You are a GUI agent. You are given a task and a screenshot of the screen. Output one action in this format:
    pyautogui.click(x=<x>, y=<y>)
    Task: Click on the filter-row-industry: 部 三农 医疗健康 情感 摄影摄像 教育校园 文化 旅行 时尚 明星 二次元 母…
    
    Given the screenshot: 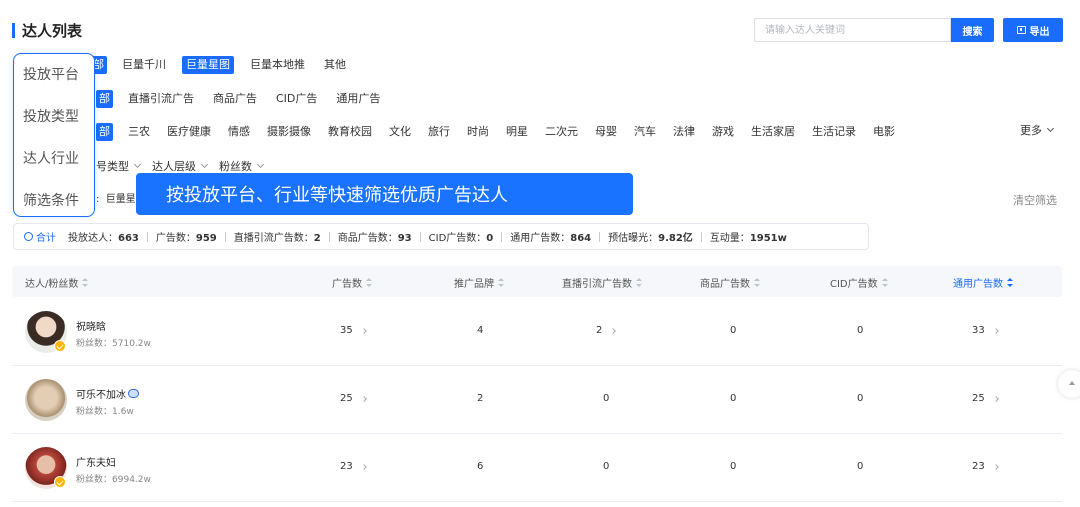 What is the action you would take?
    pyautogui.click(x=502, y=132)
    